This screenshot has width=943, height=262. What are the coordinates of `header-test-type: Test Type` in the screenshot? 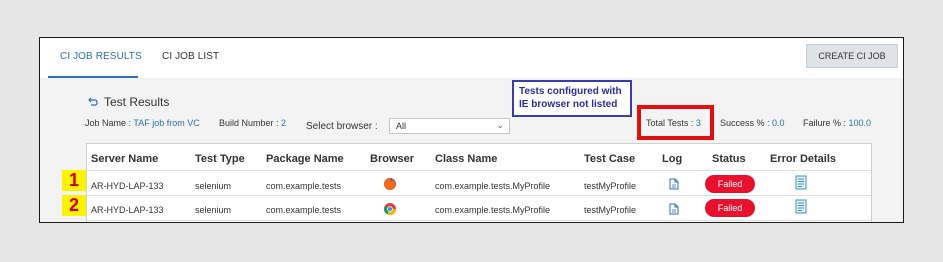 It's located at (220, 159).